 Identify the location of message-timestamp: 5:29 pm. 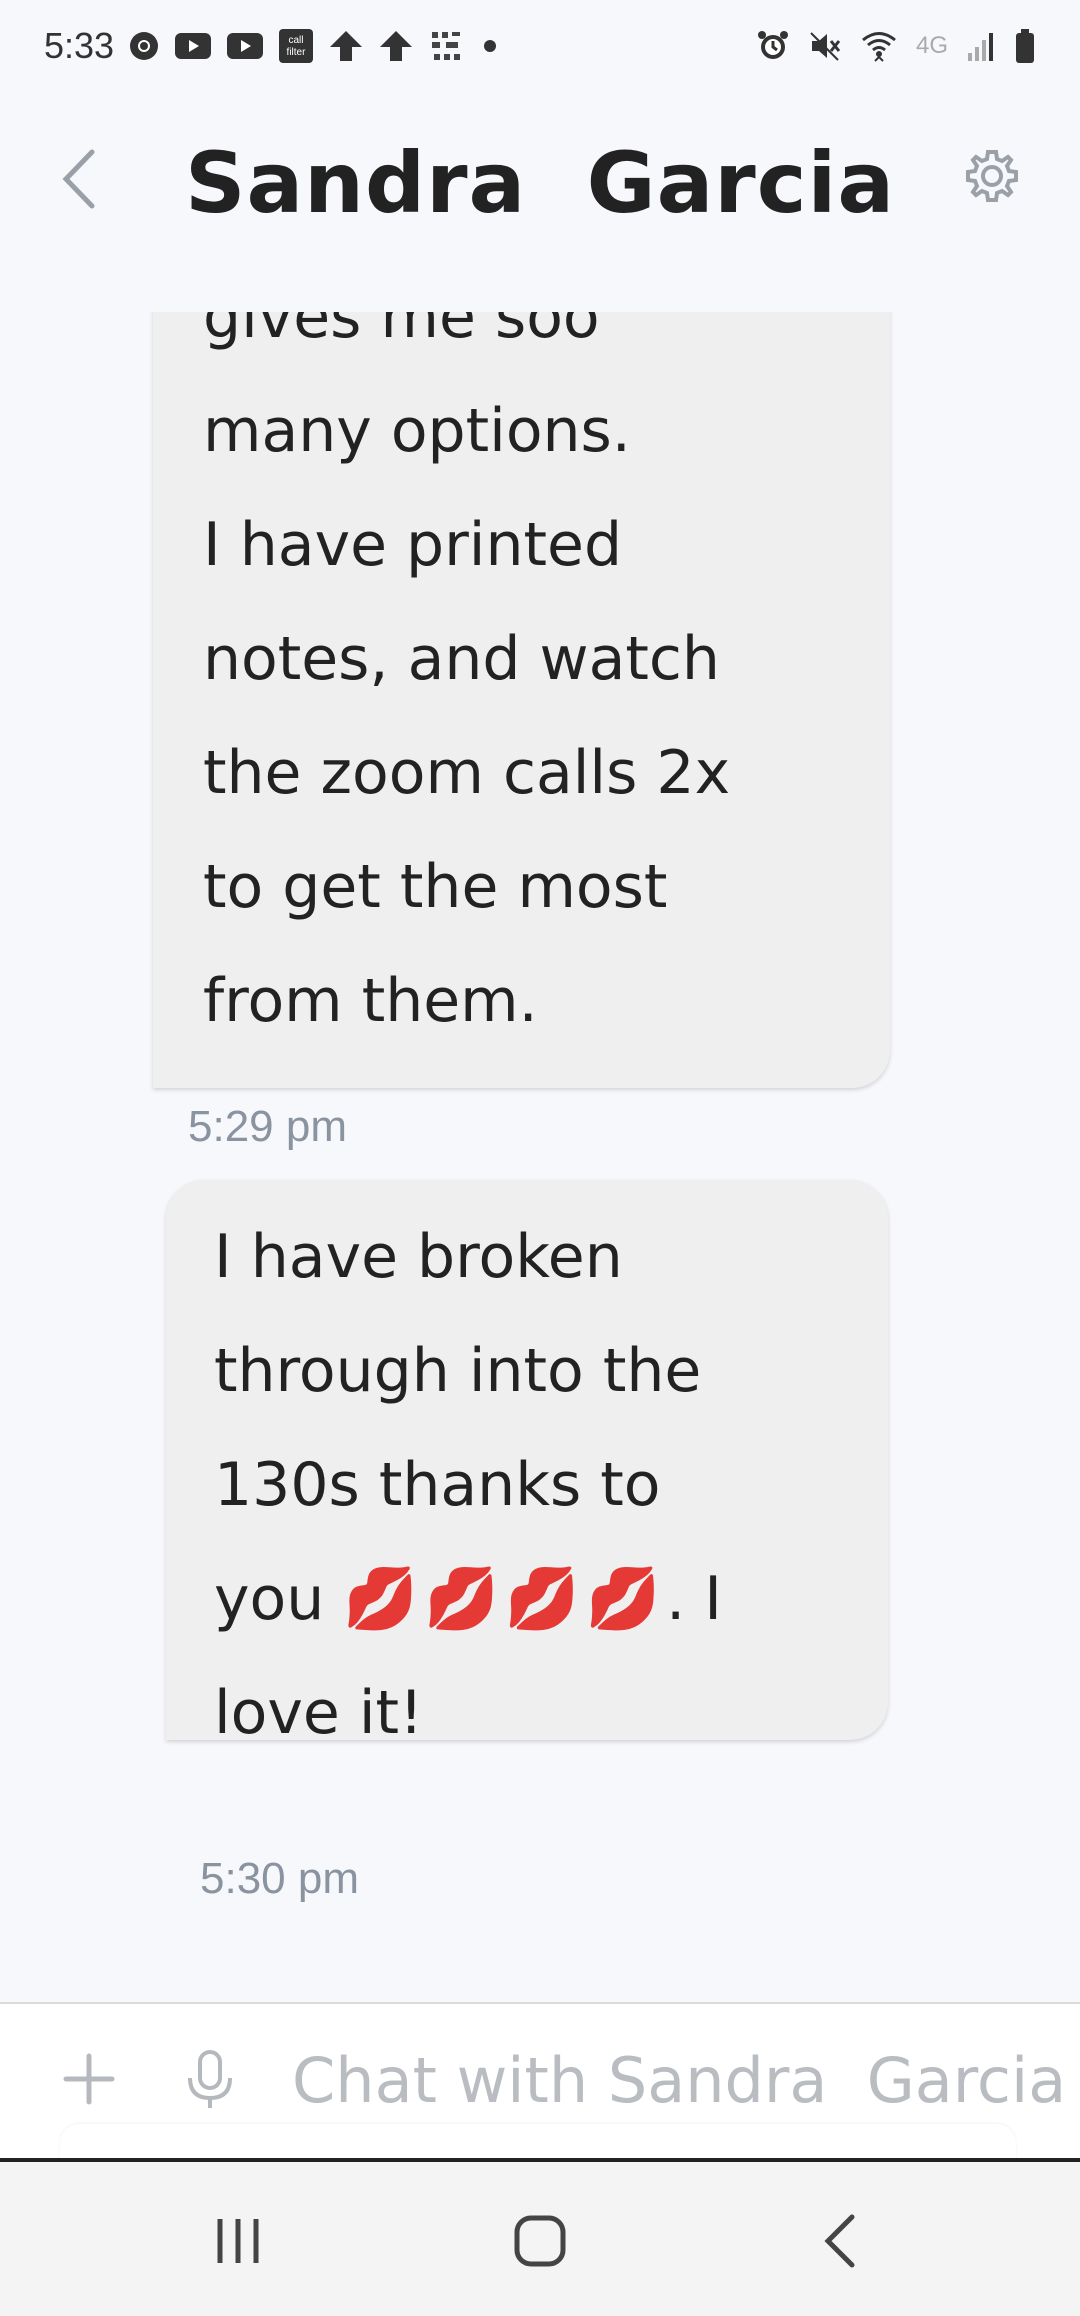
(267, 1126).